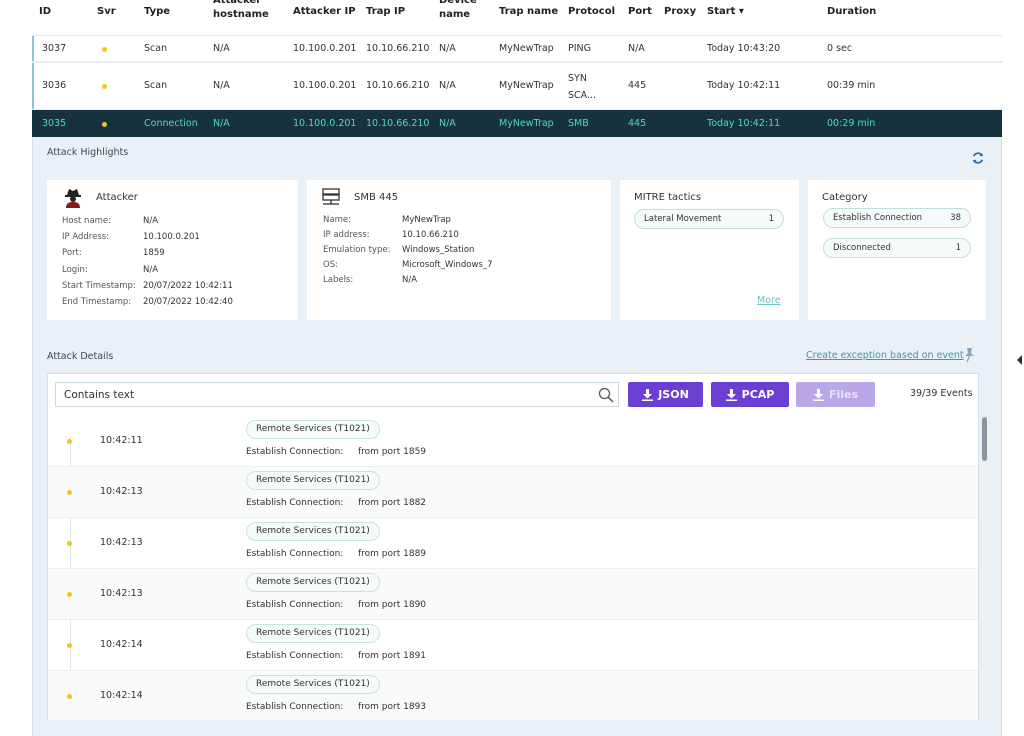  Describe the element at coordinates (606, 395) in the screenshot. I see `search-icon` at that location.